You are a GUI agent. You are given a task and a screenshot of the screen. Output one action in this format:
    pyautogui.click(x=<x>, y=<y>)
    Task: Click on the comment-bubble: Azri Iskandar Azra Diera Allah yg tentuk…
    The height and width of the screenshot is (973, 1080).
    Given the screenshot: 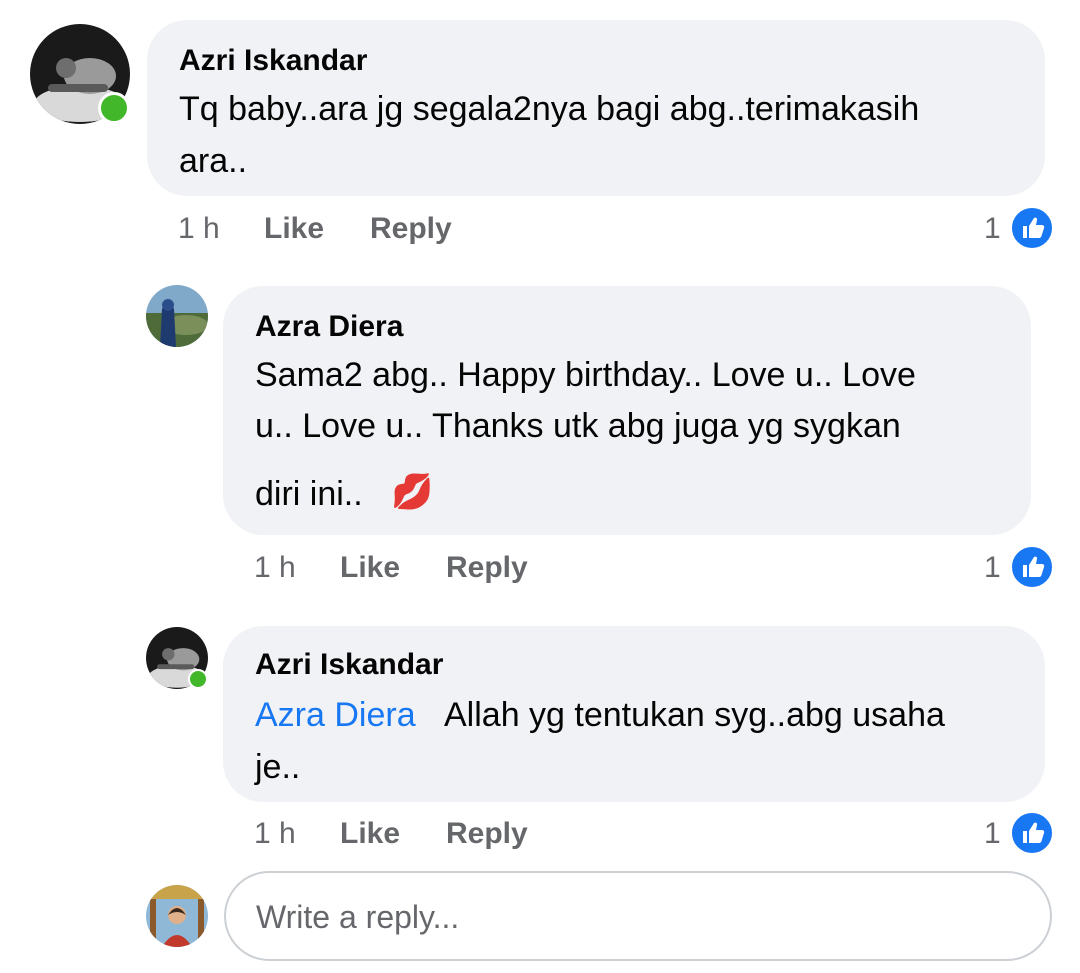 What is the action you would take?
    pyautogui.click(x=634, y=714)
    